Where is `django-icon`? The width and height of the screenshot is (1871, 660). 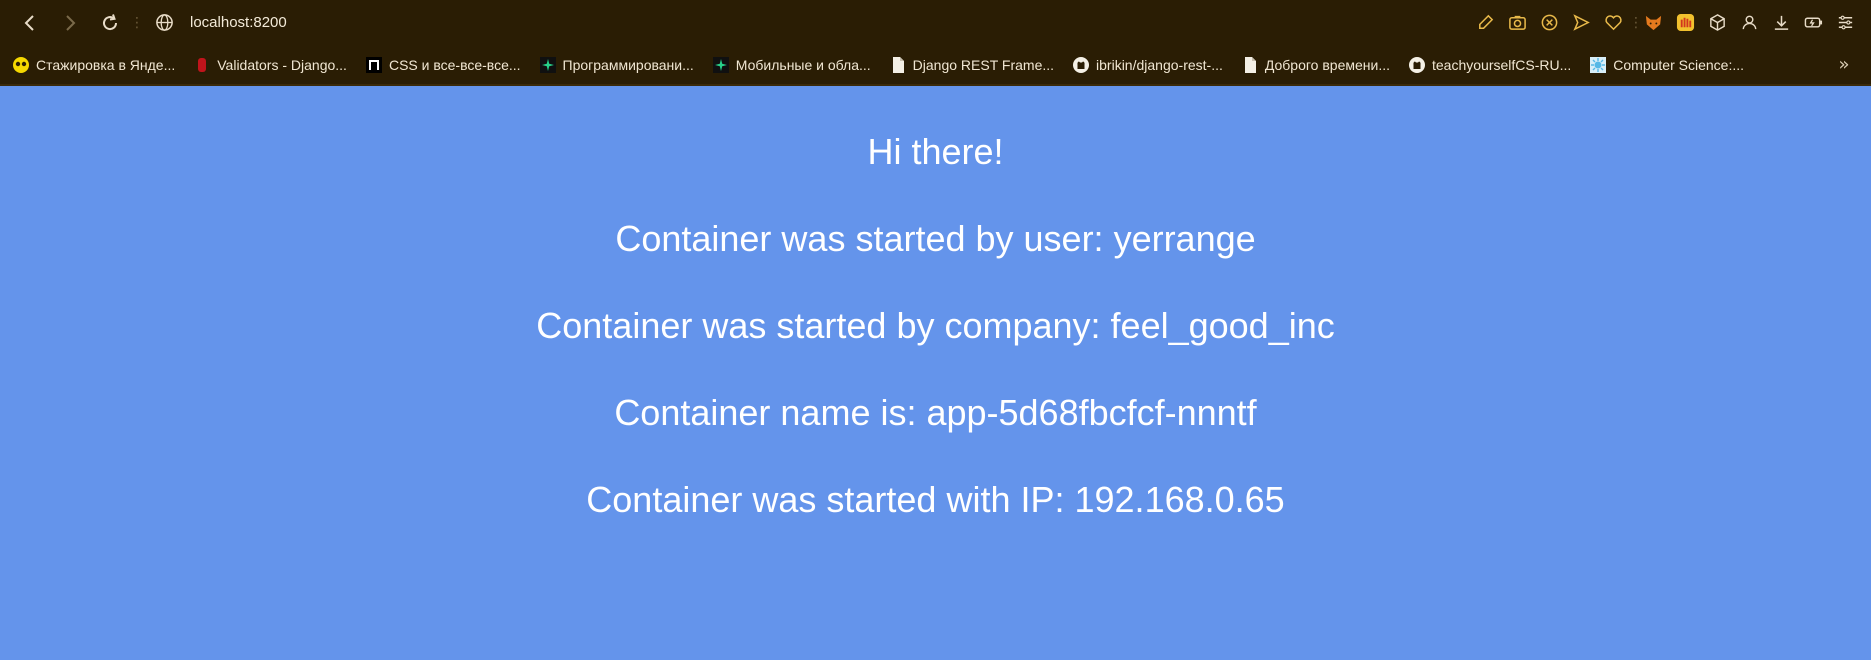
django-icon is located at coordinates (202, 65).